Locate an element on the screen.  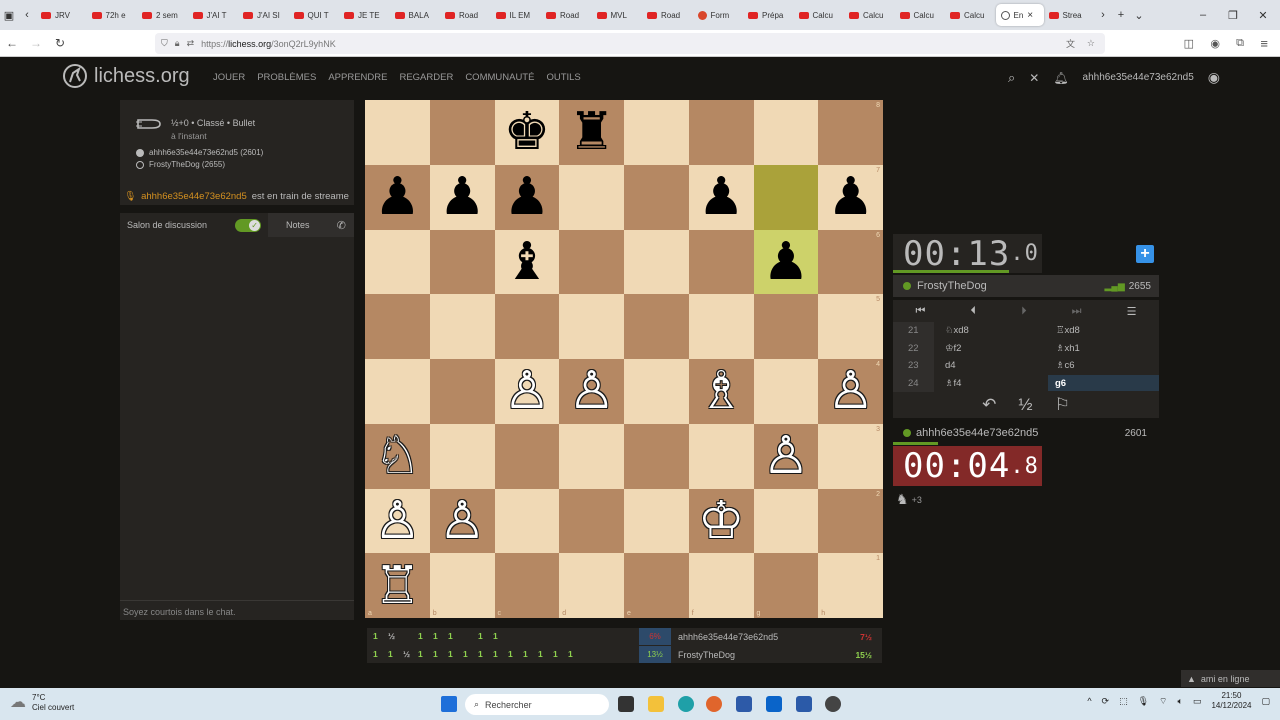
piece: ♟ is located at coordinates (462, 197).